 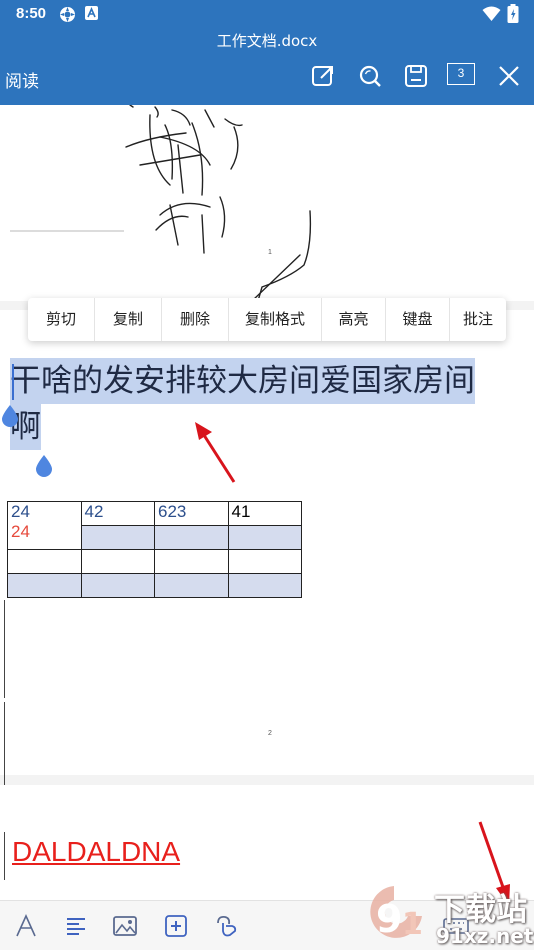 What do you see at coordinates (20, 511) in the screenshot?
I see `cell-value: 24` at bounding box center [20, 511].